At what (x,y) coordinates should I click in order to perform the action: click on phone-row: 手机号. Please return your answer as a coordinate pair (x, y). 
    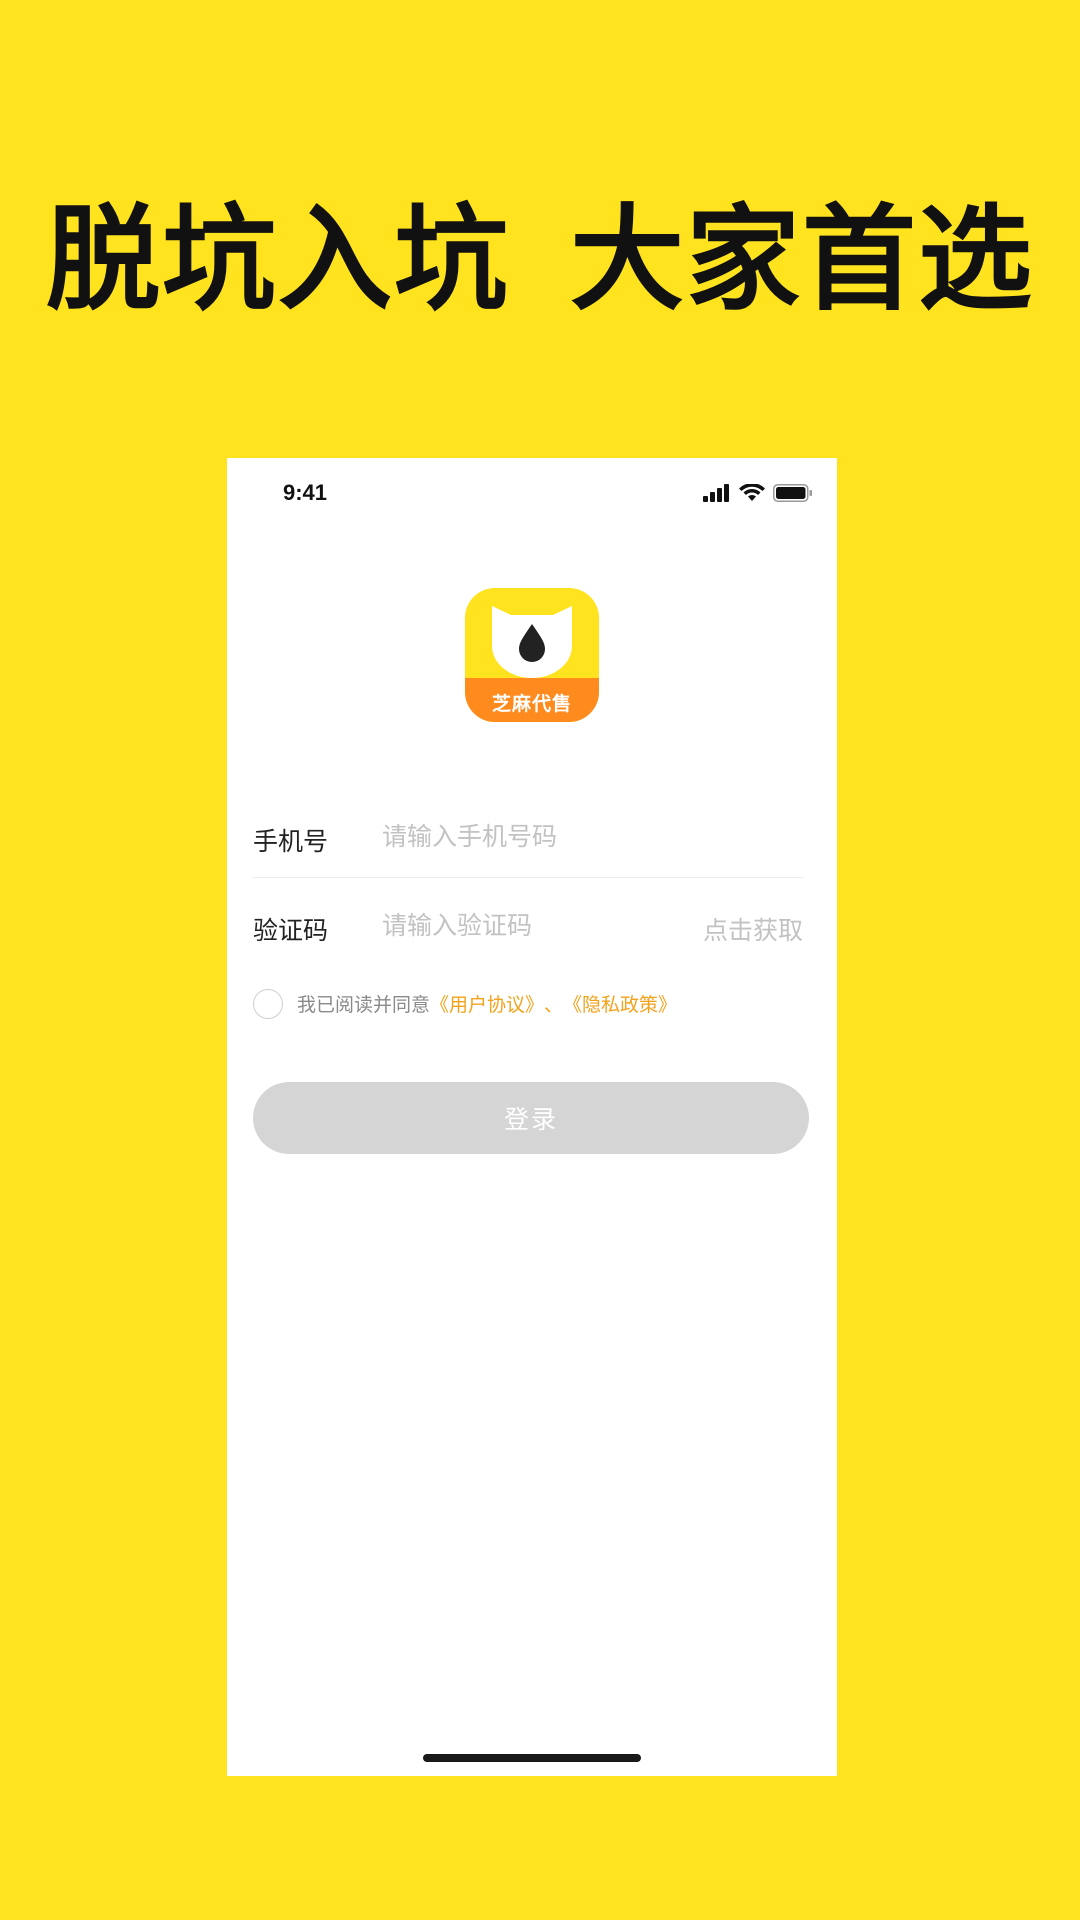
    Looking at the image, I should click on (528, 843).